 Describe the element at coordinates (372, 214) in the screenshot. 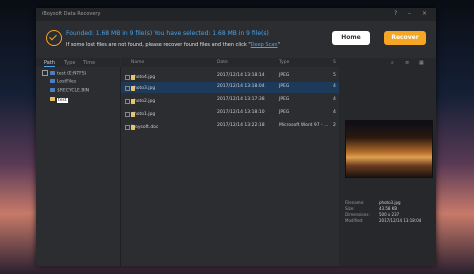

I see `preview-dimensions: Dimensions: 500 x 237` at that location.